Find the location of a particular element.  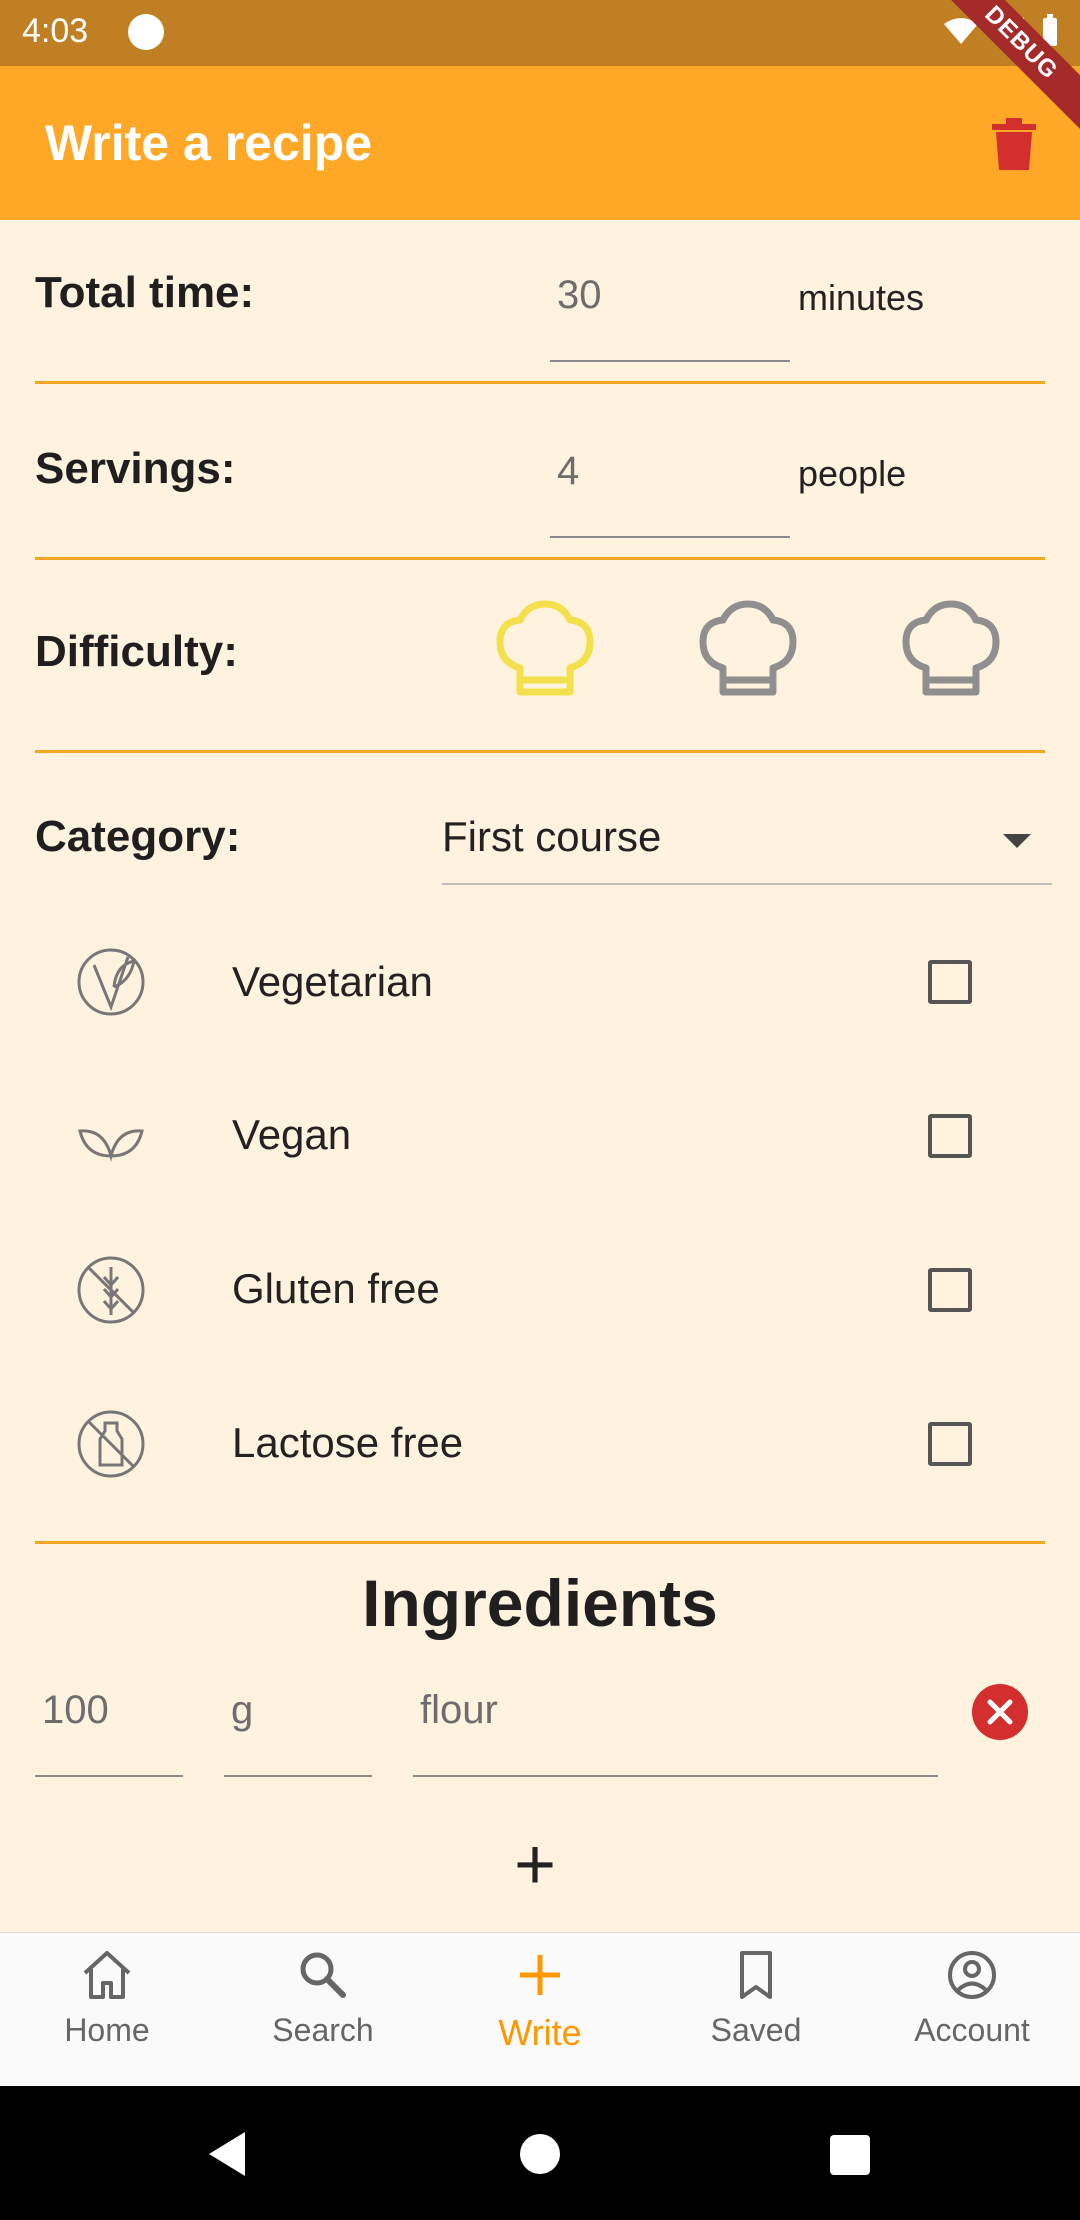

nav-home: Home is located at coordinates (107, 1999).